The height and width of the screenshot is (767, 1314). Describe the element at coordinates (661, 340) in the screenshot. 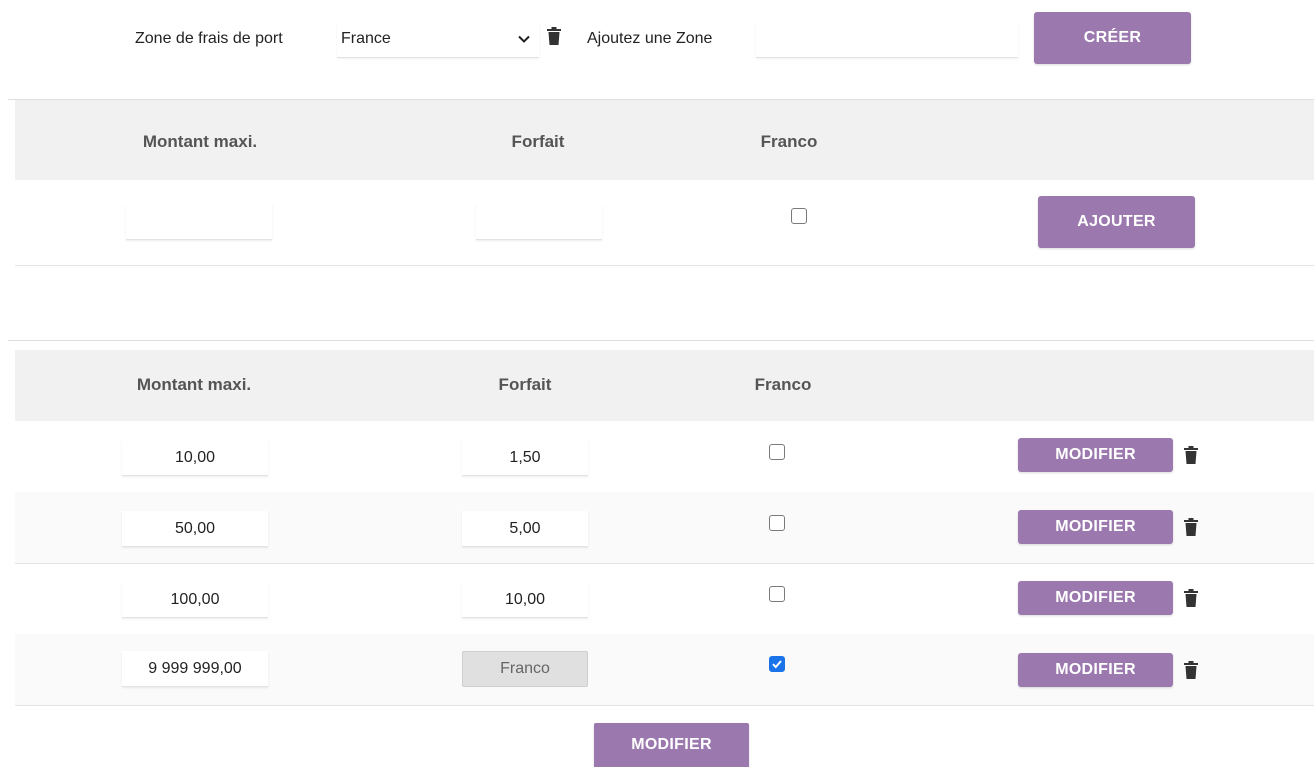

I see `divider` at that location.